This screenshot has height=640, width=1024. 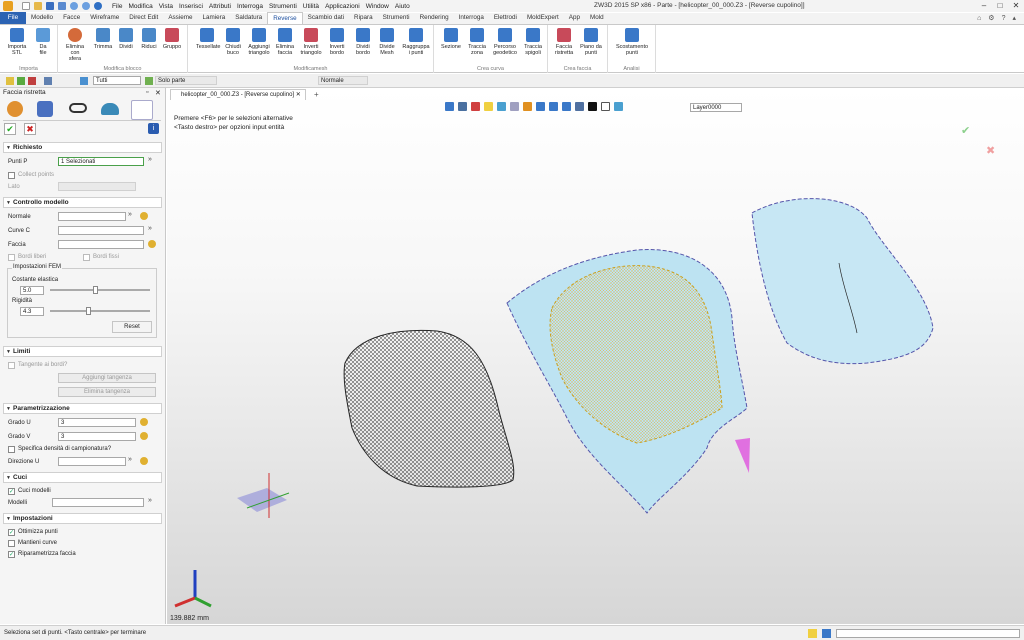 I want to click on section-parametrizzazione: Parametrizzazione, so click(x=82, y=408).